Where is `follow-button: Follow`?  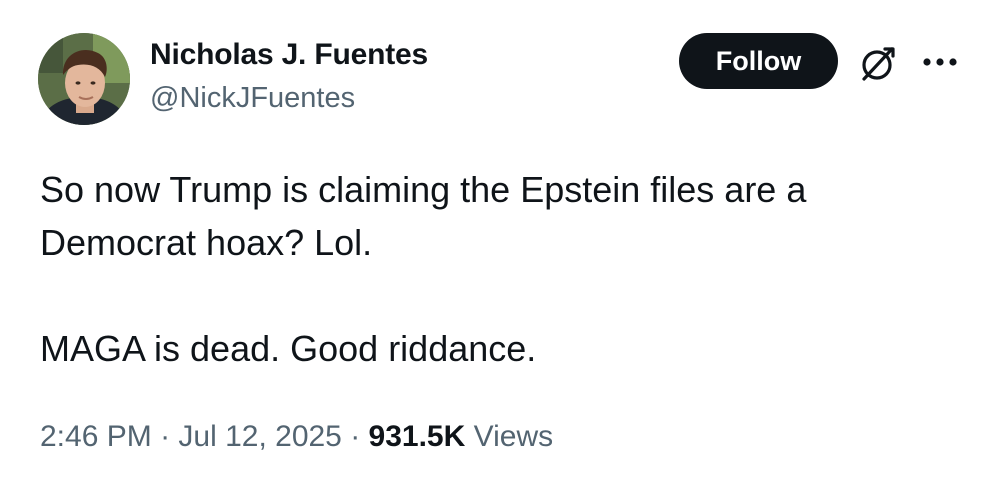 follow-button: Follow is located at coordinates (758, 61).